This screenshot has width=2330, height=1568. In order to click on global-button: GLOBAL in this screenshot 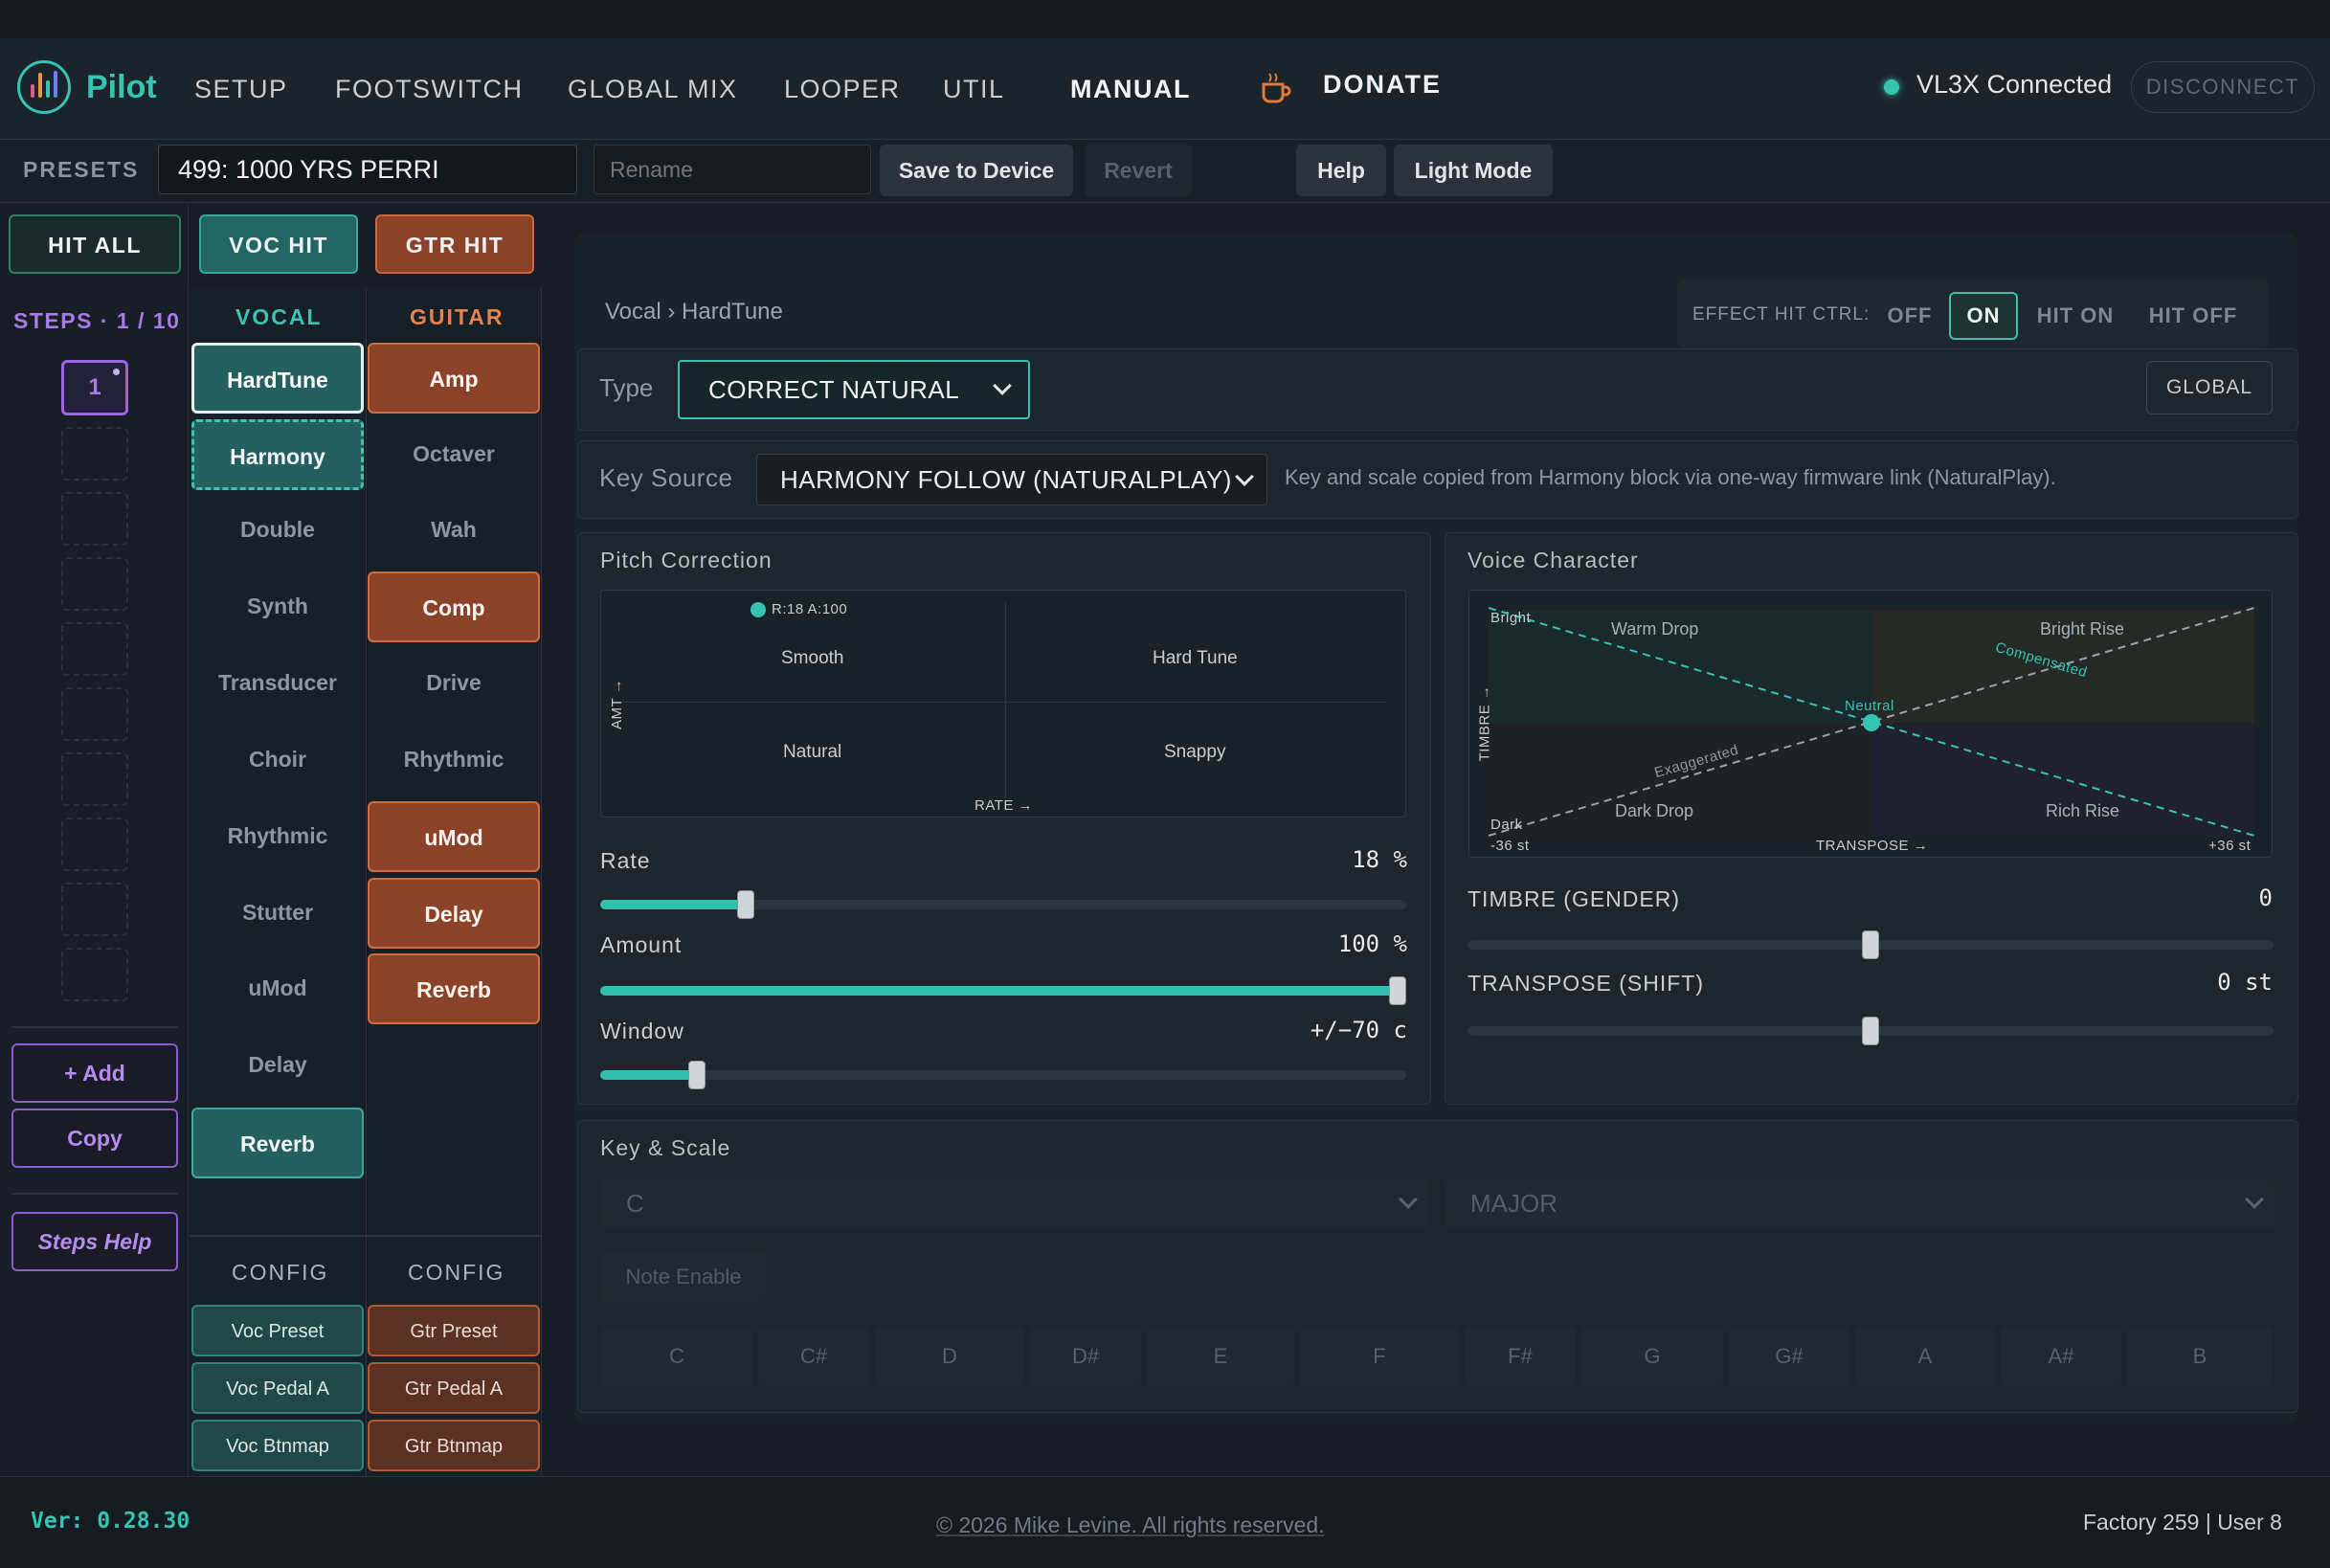, I will do `click(2210, 388)`.